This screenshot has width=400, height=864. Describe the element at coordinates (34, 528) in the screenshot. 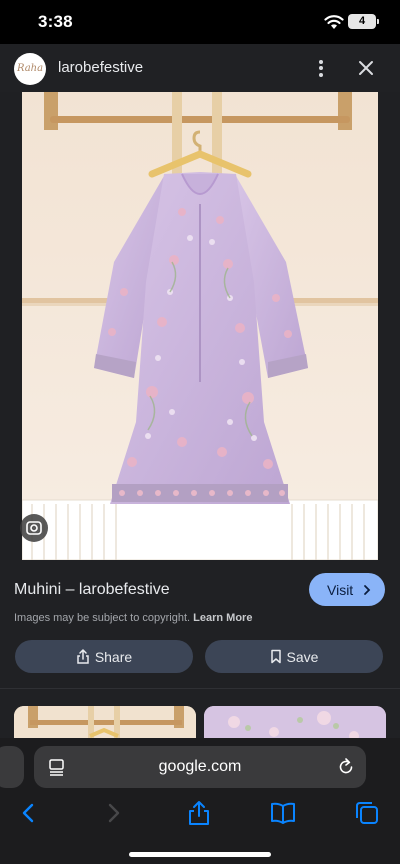

I see `lens-search-icon` at that location.